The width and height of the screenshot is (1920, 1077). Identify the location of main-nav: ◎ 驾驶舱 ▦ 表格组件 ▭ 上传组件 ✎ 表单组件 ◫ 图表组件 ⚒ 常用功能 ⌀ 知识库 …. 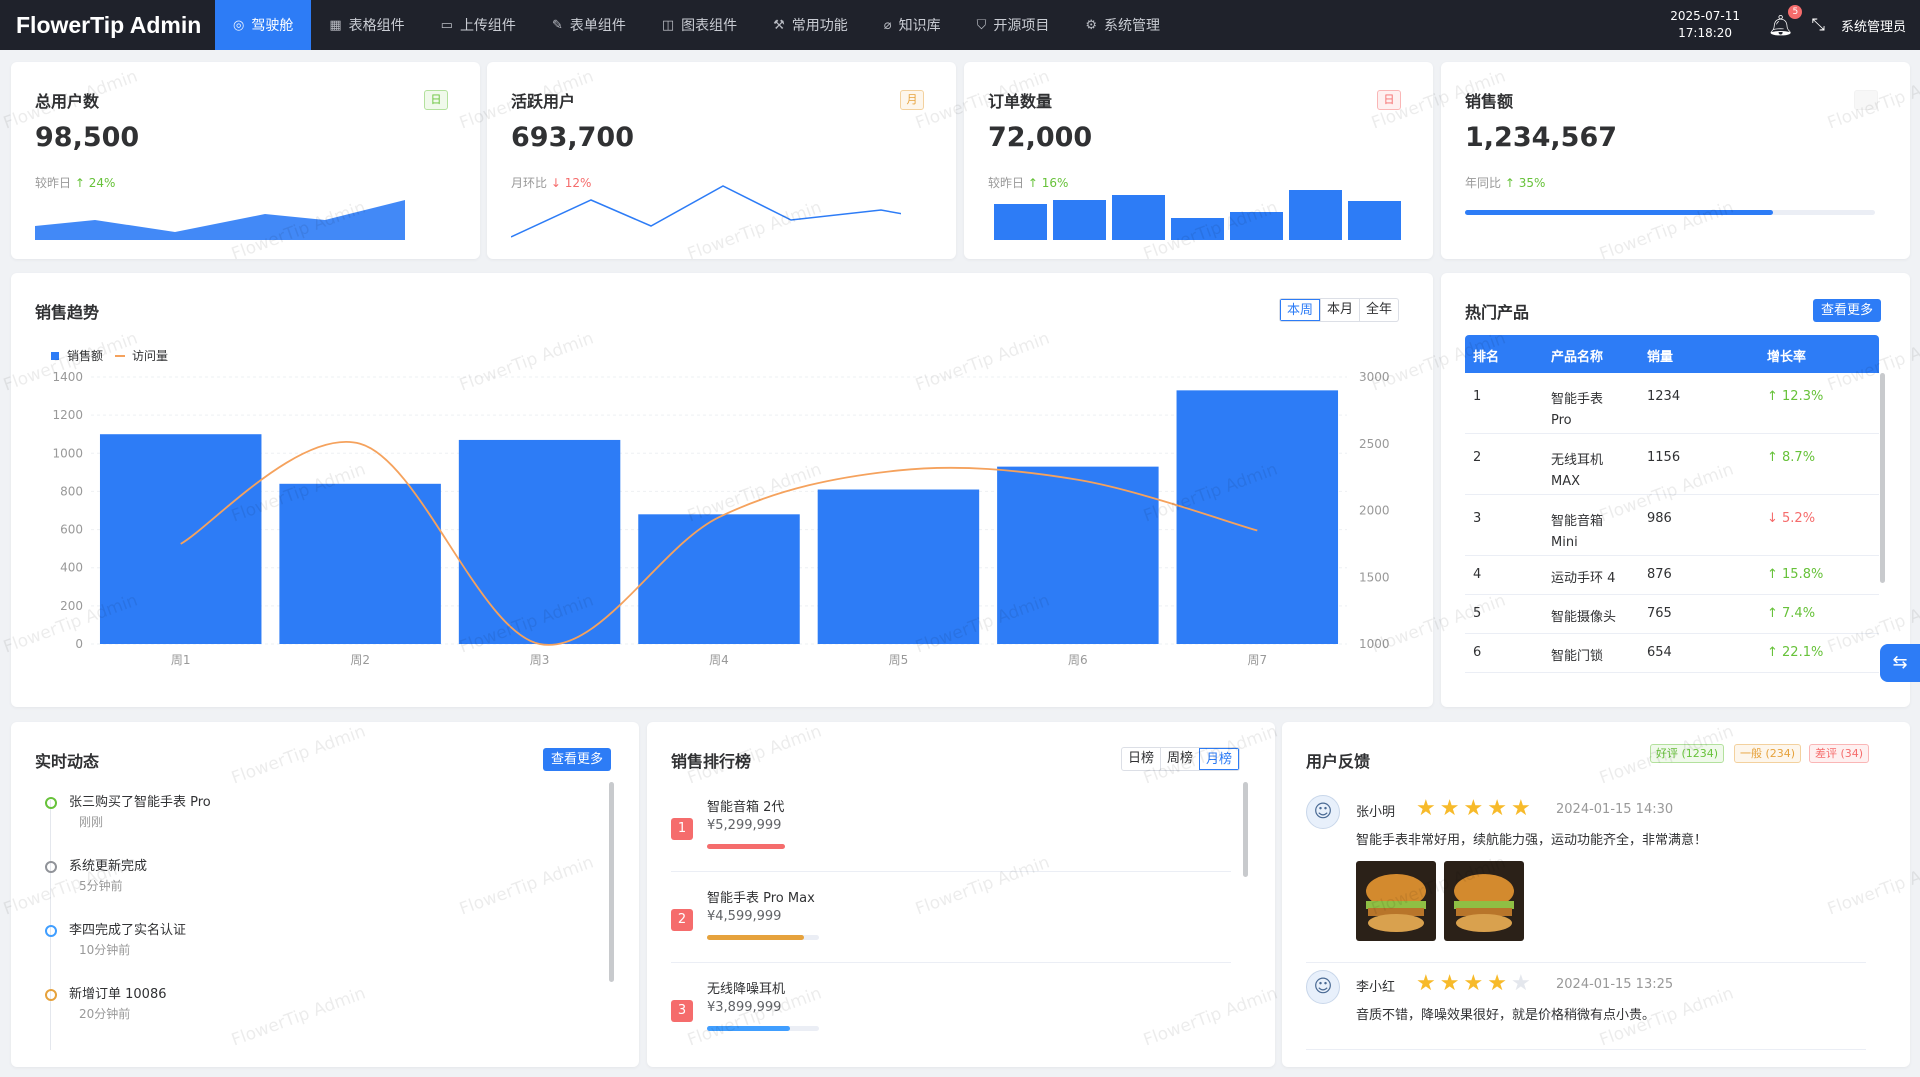
(696, 25).